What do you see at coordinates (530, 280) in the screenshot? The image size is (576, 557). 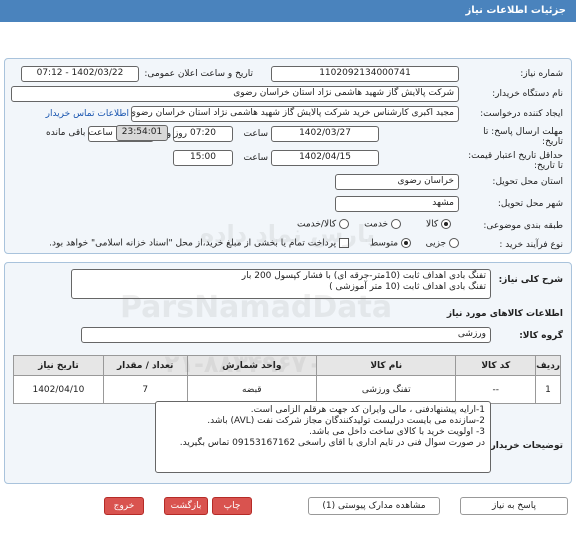 I see `description-label: شرح کلی نیاز:` at bounding box center [530, 280].